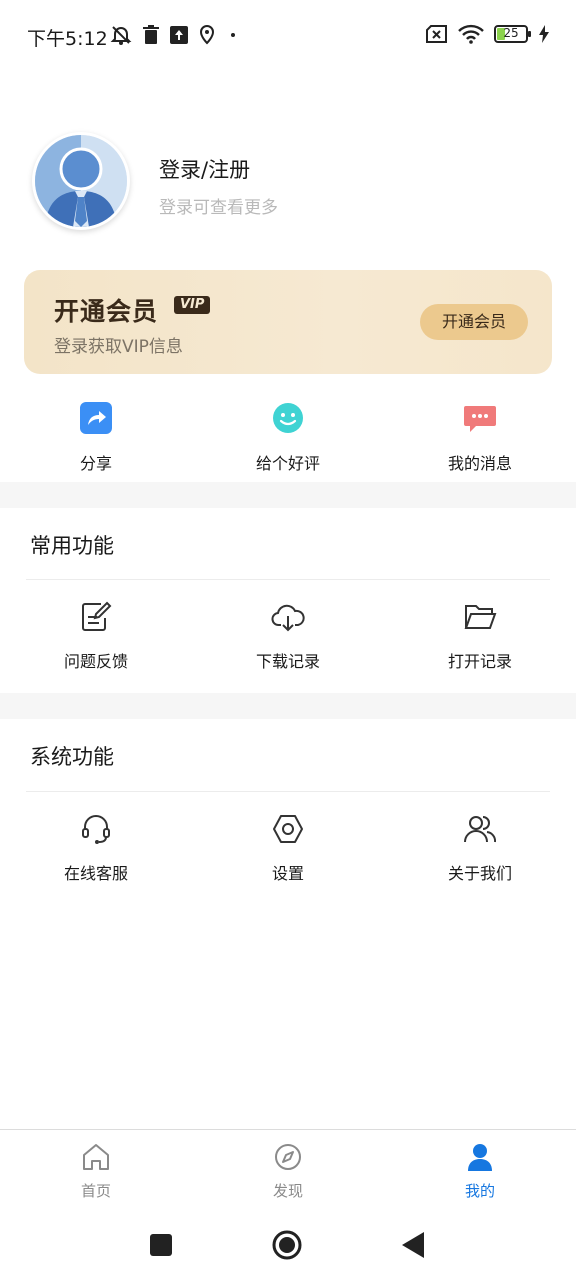 The width and height of the screenshot is (576, 1280). Describe the element at coordinates (292, 182) in the screenshot. I see `profile-header: 登录/注册 登录可查看更多` at that location.